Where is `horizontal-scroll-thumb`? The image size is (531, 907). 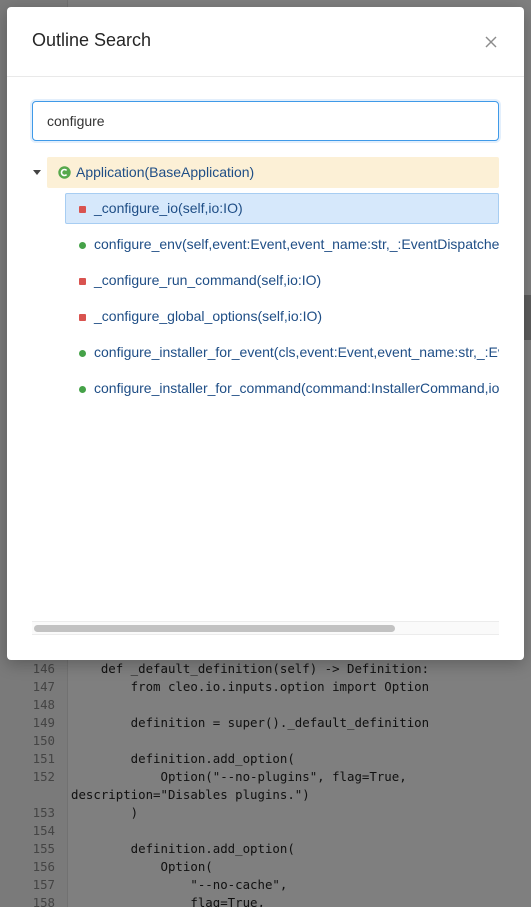
horizontal-scroll-thumb is located at coordinates (214, 628).